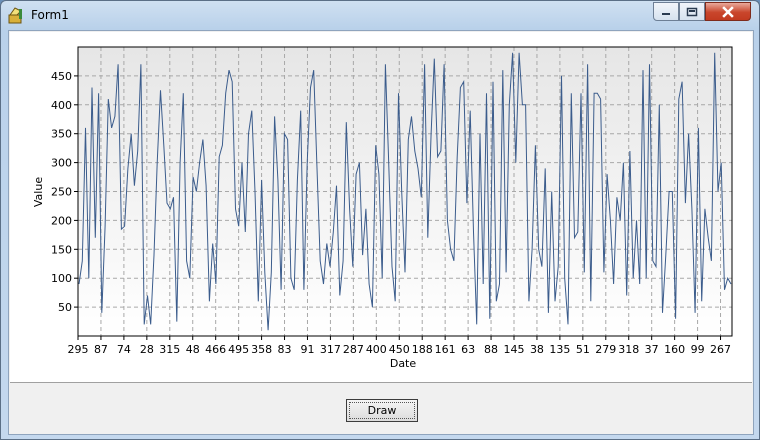 The width and height of the screenshot is (760, 440). I want to click on x-tick-label: 188, so click(422, 349).